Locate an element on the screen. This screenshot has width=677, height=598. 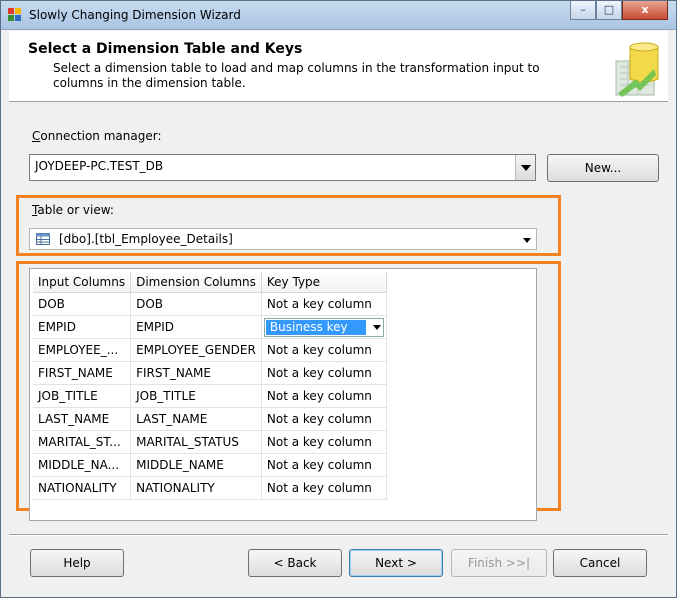
connection-manager-label: Connection manager: is located at coordinates (97, 136).